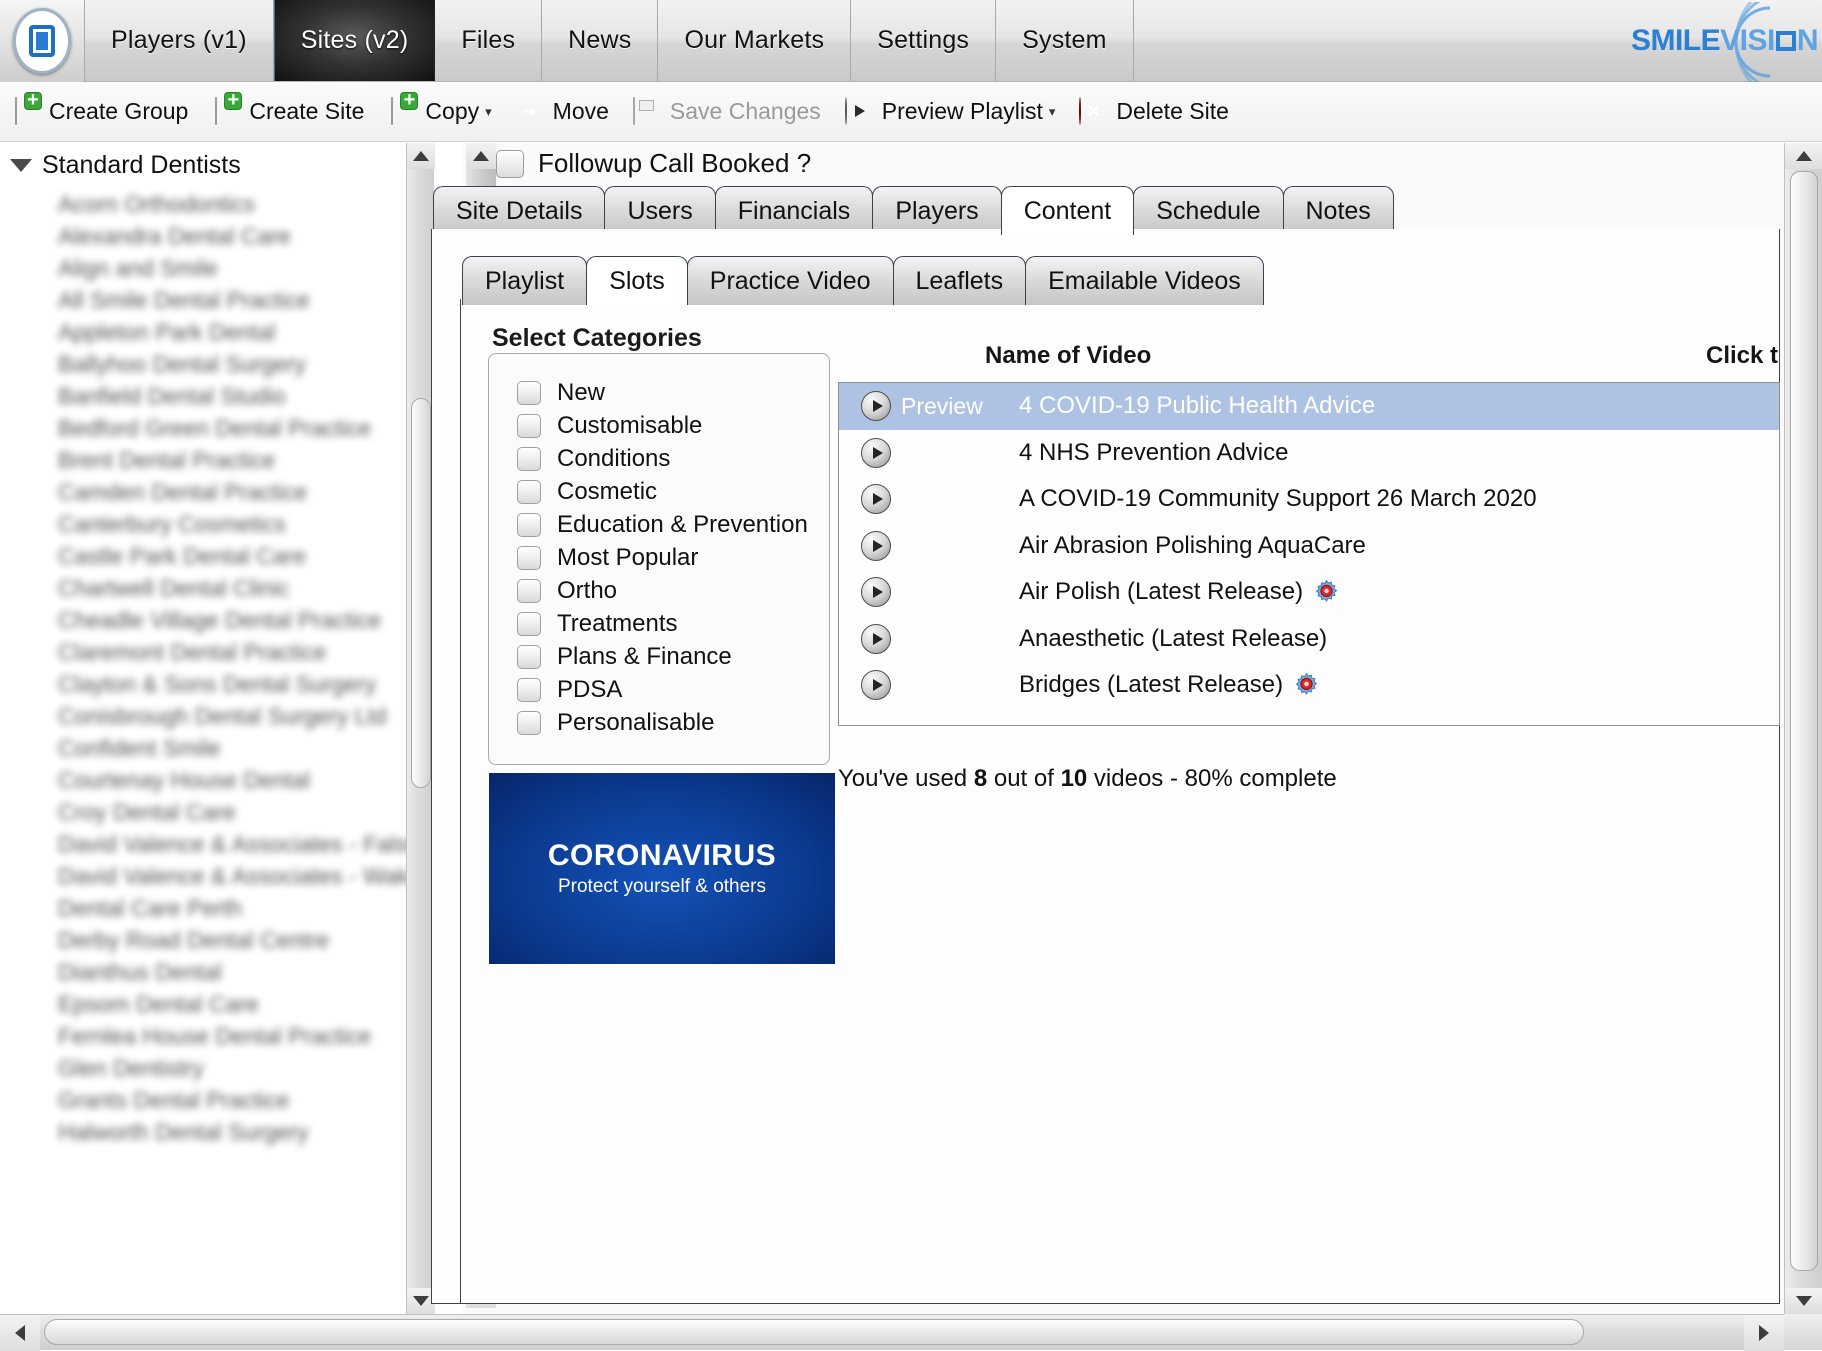 This screenshot has height=1351, width=1822. What do you see at coordinates (673, 623) in the screenshot?
I see `category-row: Treatments` at bounding box center [673, 623].